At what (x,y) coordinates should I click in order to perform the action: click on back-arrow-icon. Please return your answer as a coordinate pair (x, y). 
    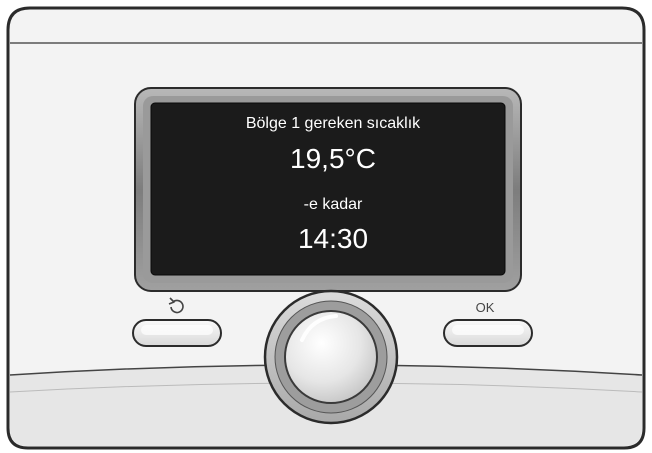
    Looking at the image, I should click on (177, 306).